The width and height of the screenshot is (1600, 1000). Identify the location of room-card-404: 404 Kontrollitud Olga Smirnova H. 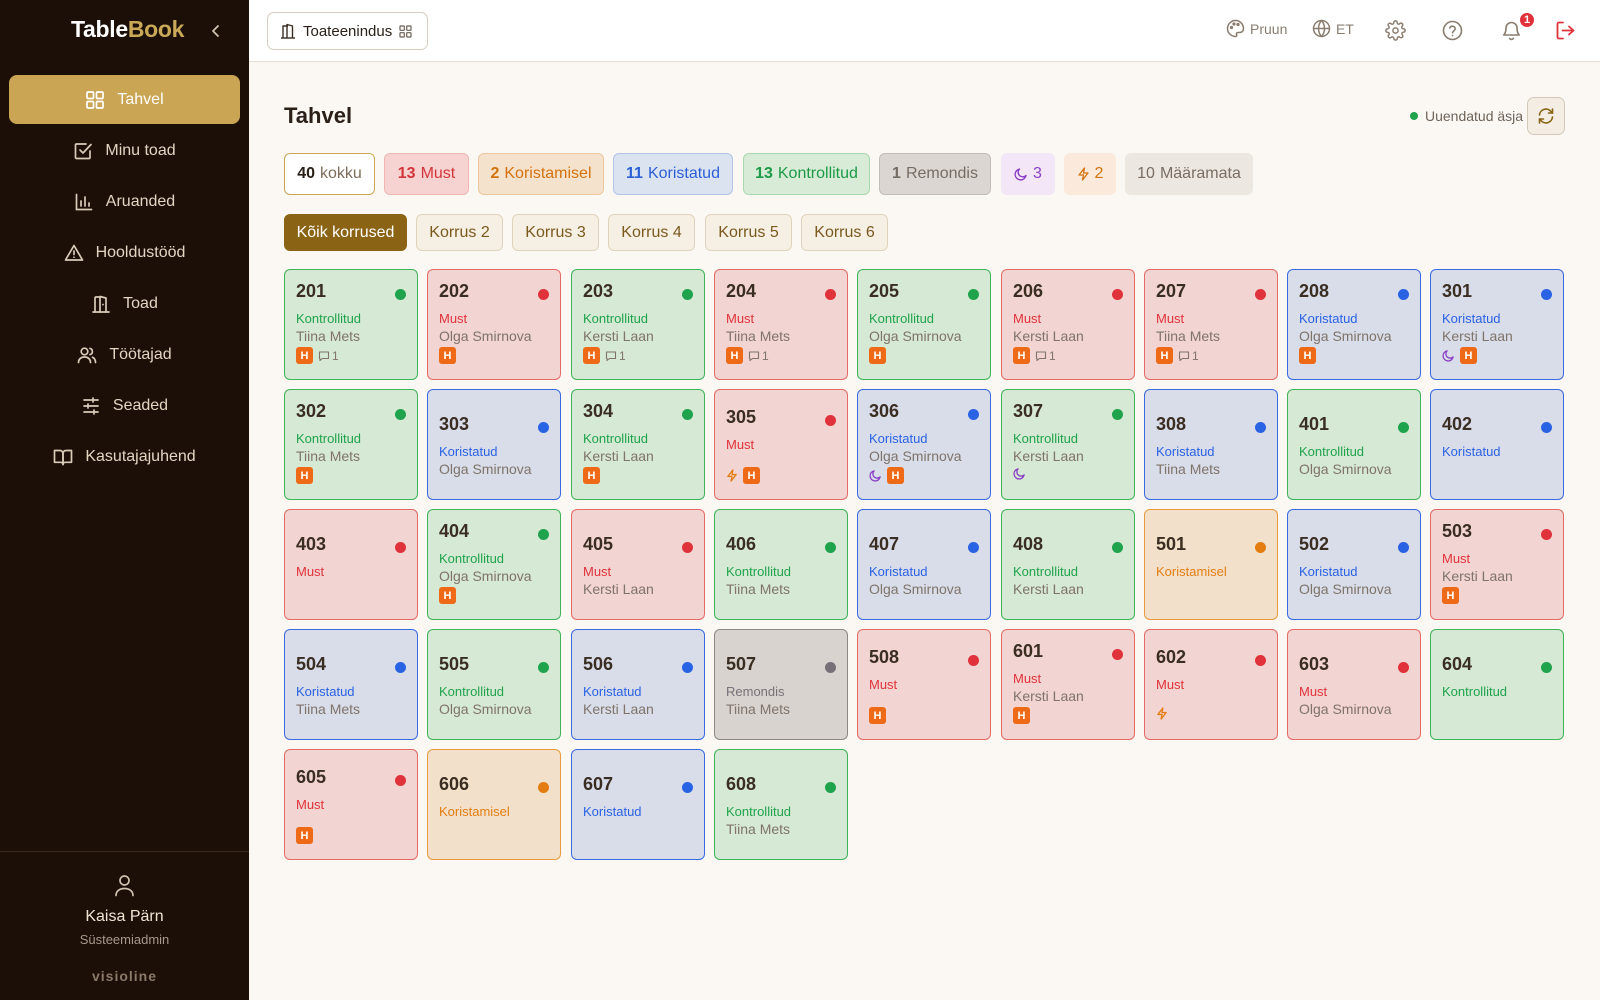
(494, 564).